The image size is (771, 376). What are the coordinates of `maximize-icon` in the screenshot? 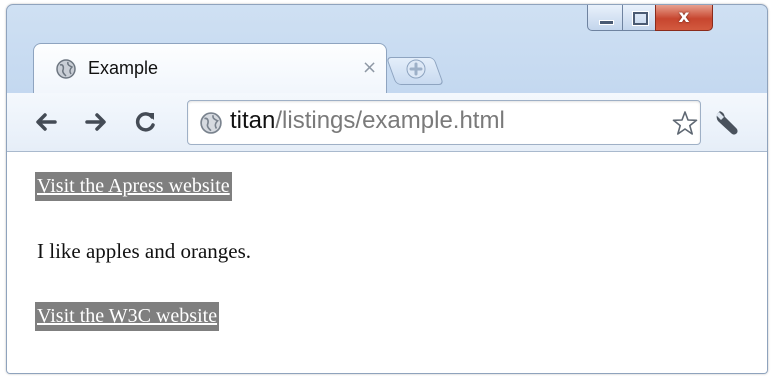 It's located at (640, 18).